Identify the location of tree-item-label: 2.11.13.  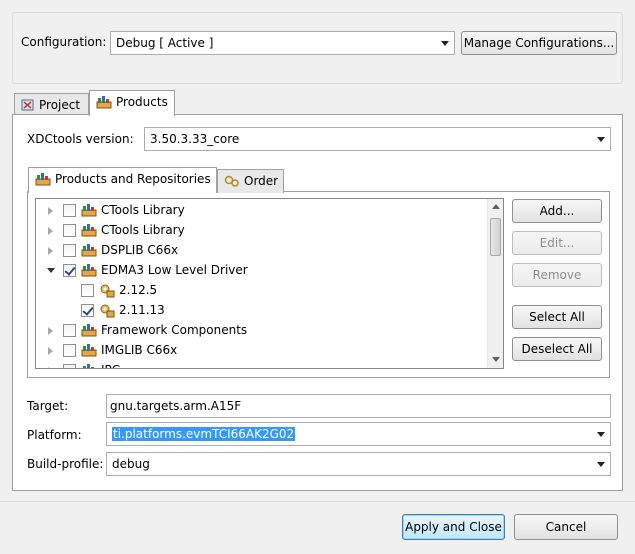
(142, 310).